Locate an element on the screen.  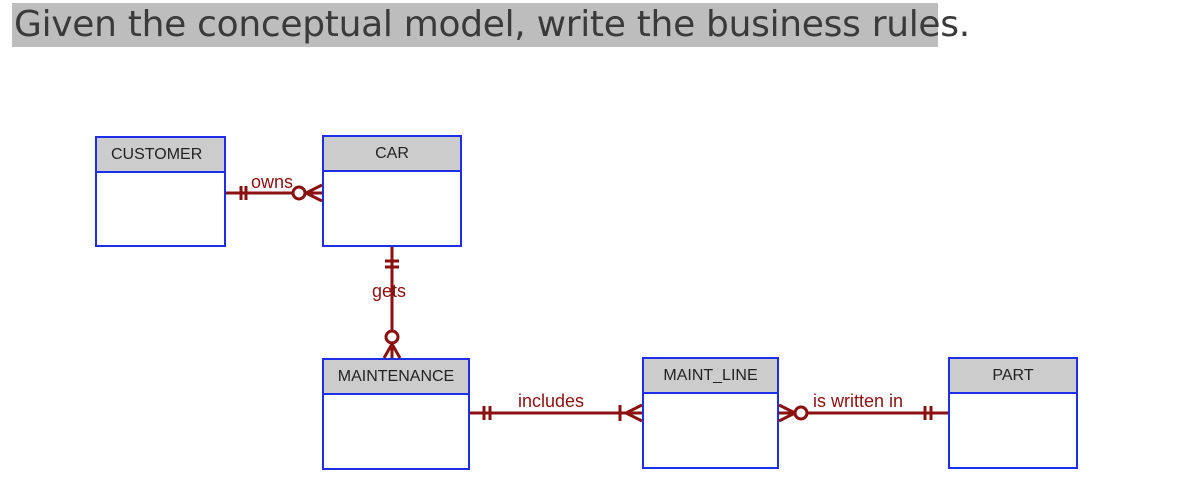
is-written-in-zero-circle is located at coordinates (801, 413).